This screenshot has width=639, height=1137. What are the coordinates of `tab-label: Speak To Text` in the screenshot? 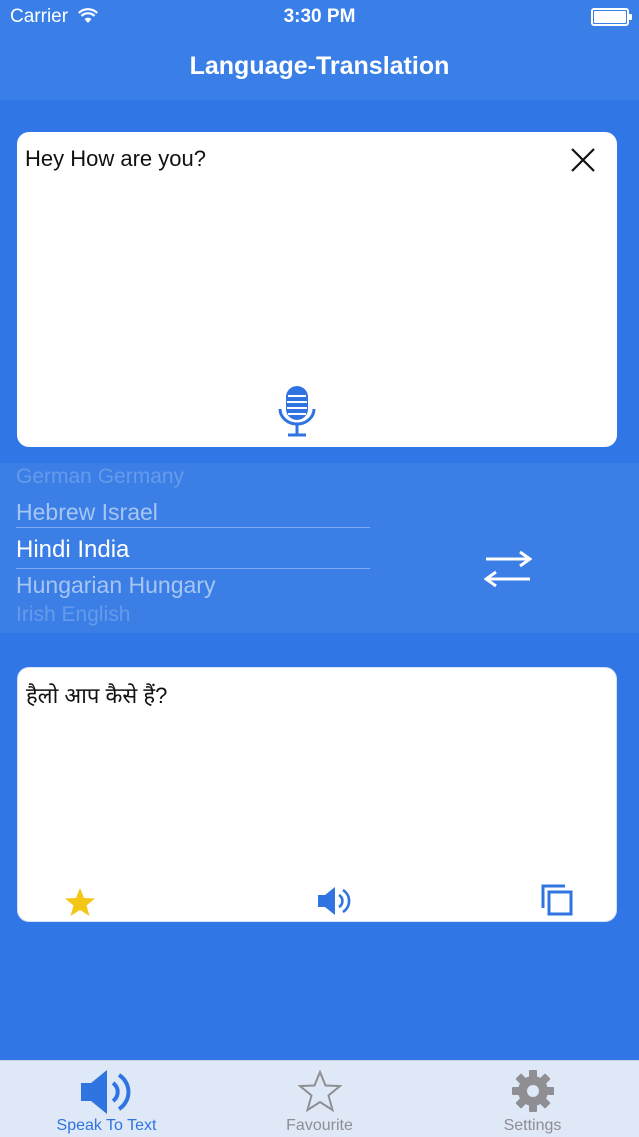 It's located at (106, 1125).